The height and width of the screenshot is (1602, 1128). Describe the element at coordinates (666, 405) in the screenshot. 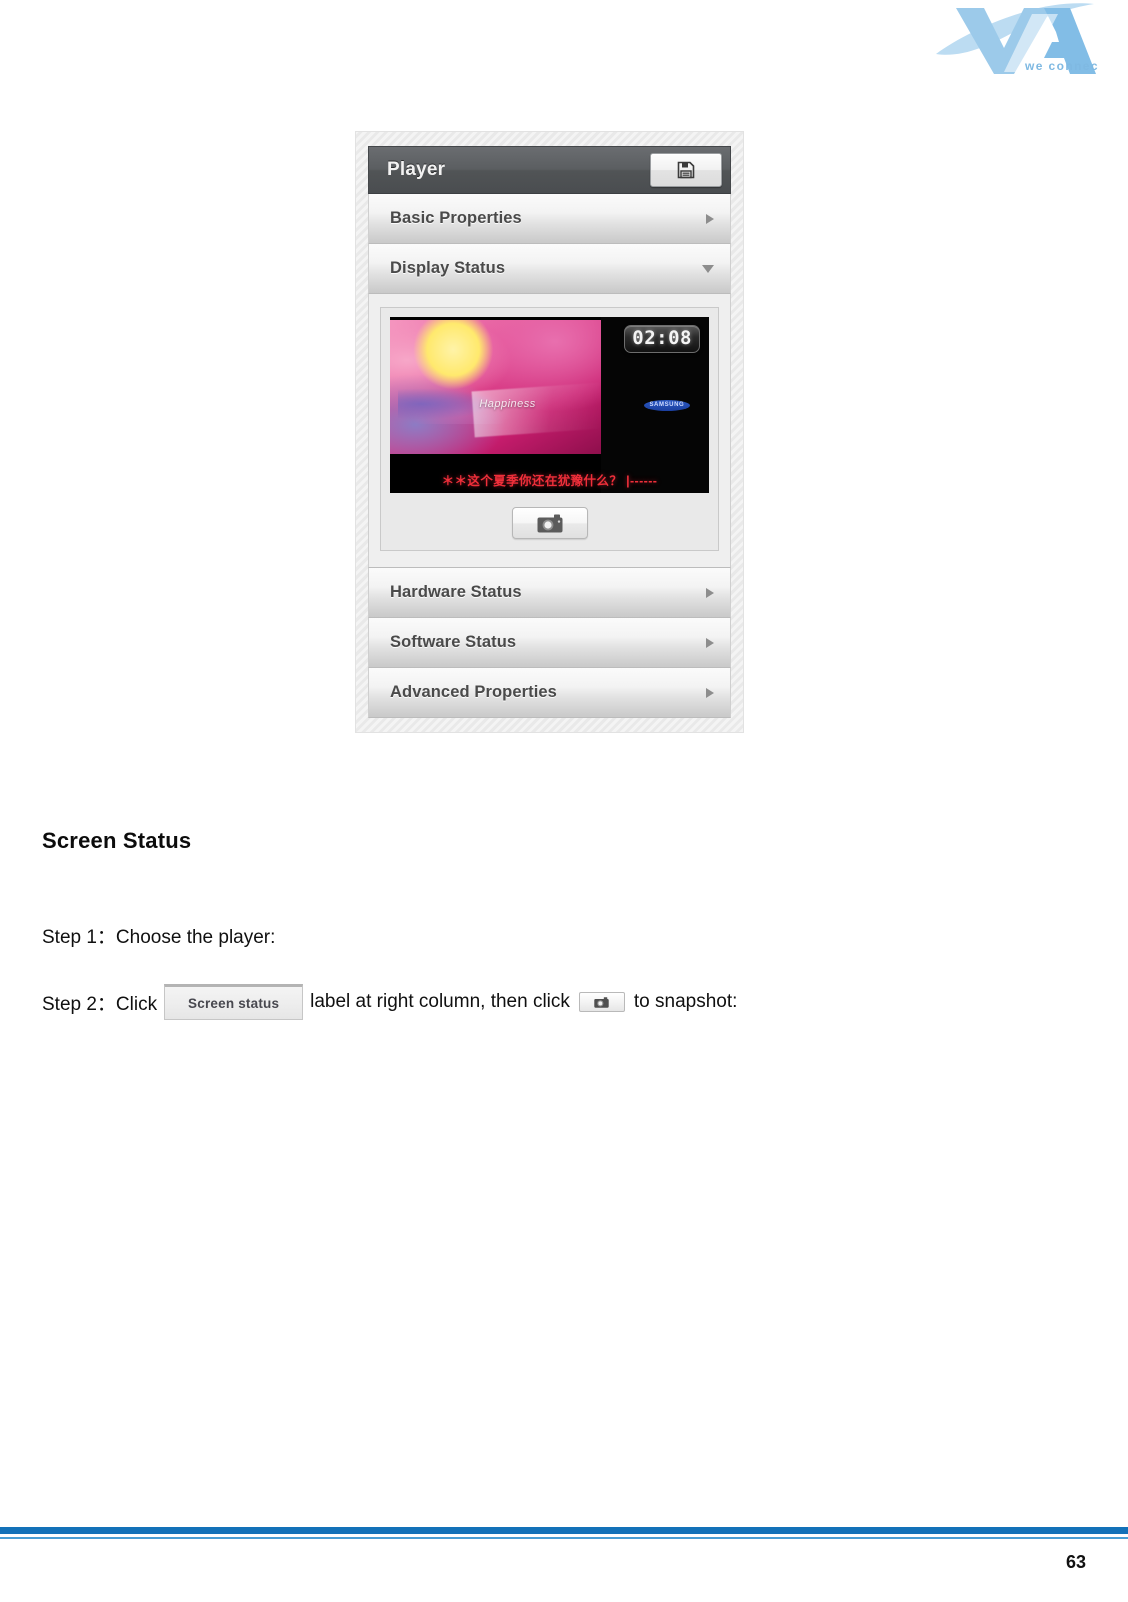

I see `samsung-logo-overlay: SAMSUNG` at that location.